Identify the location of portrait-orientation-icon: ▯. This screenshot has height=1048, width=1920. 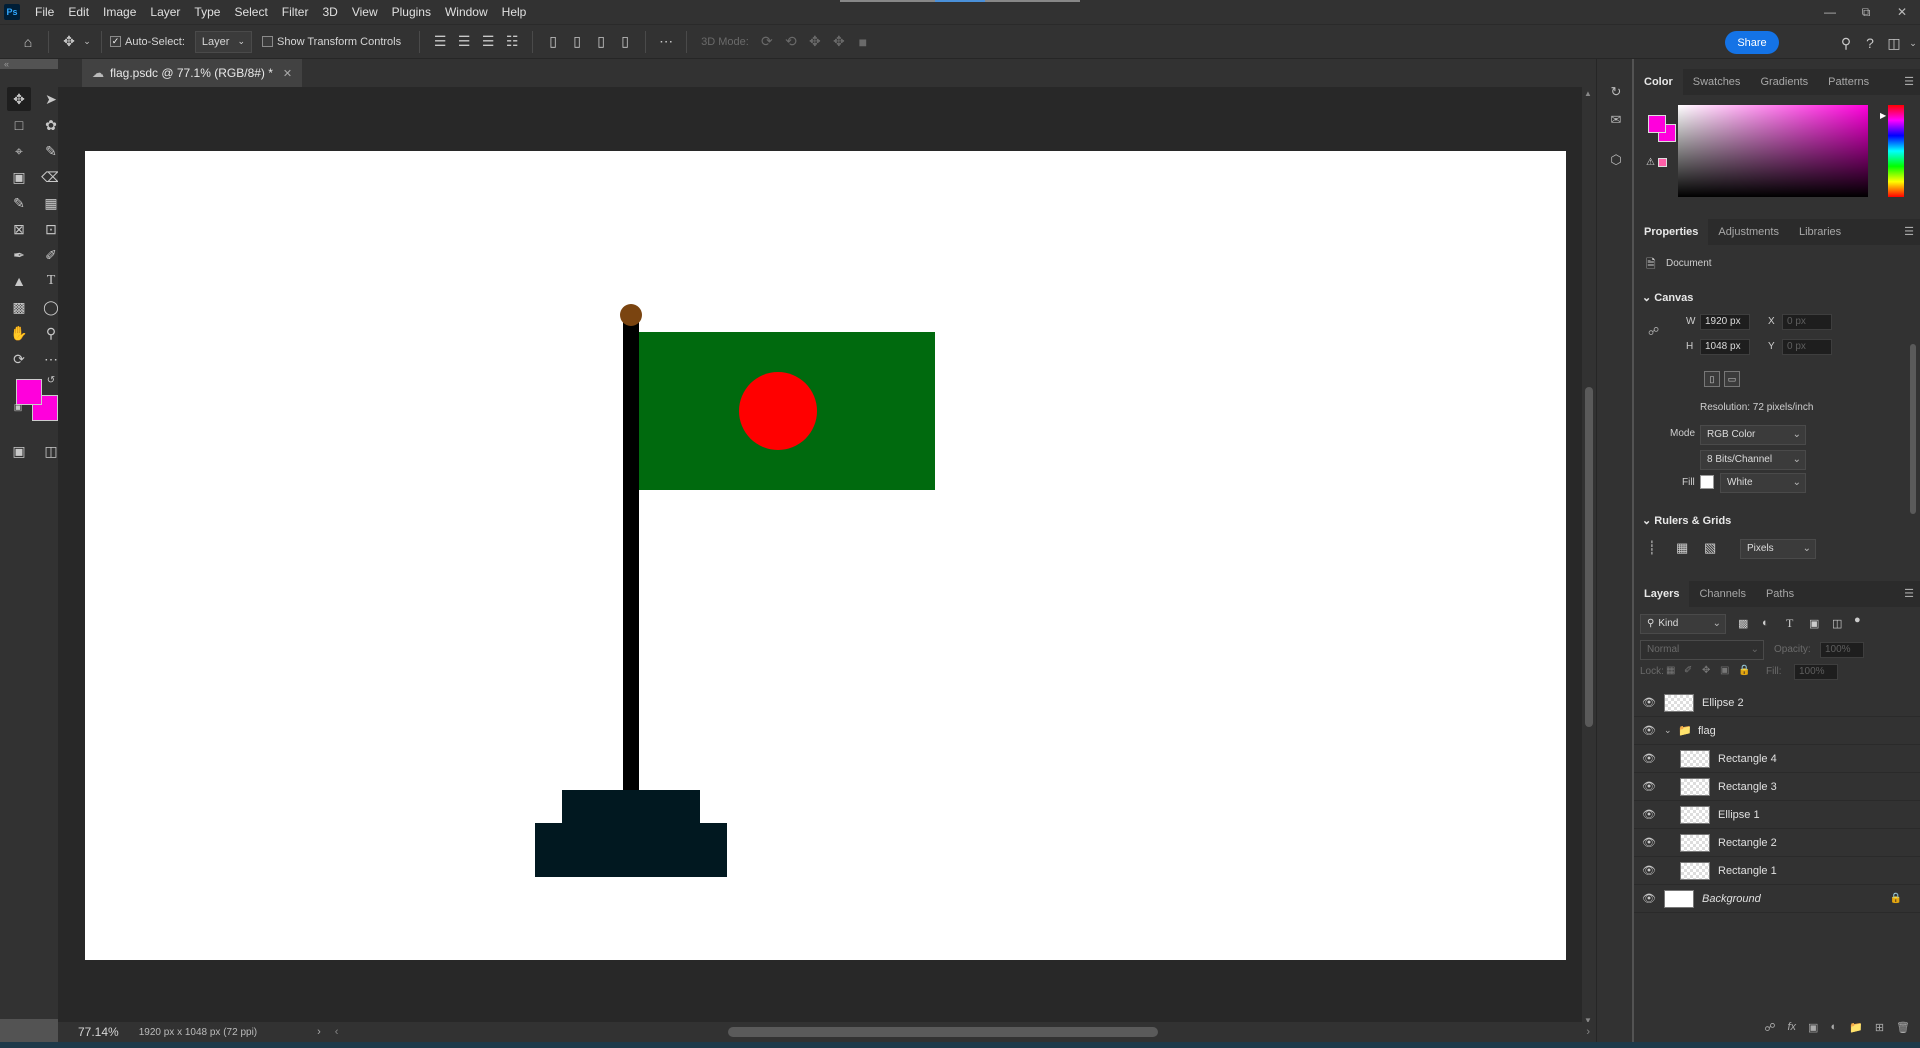
(1712, 379).